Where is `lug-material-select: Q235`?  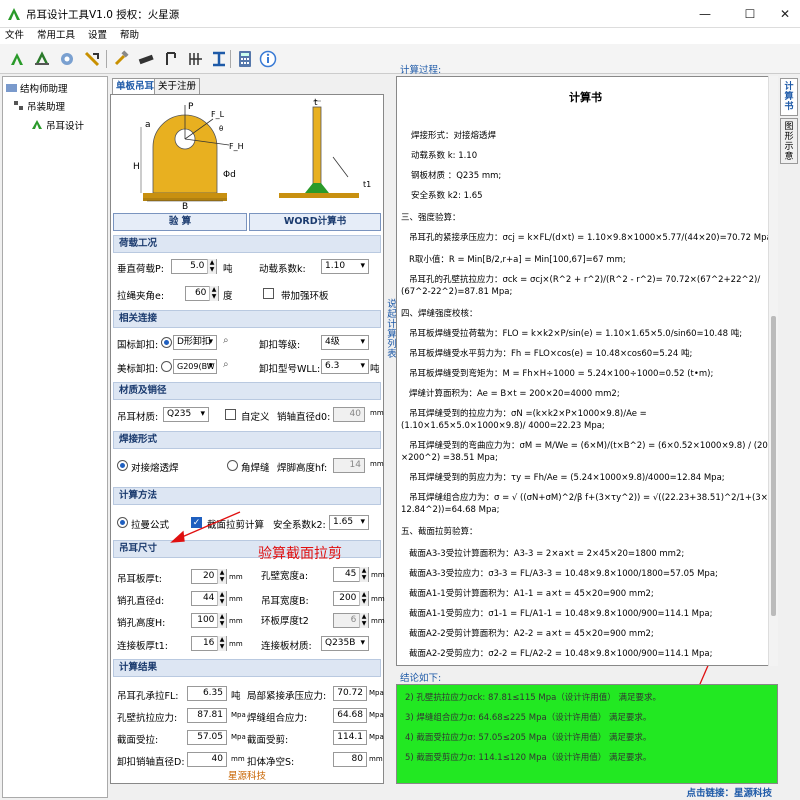
lug-material-select: Q235 is located at coordinates (186, 414).